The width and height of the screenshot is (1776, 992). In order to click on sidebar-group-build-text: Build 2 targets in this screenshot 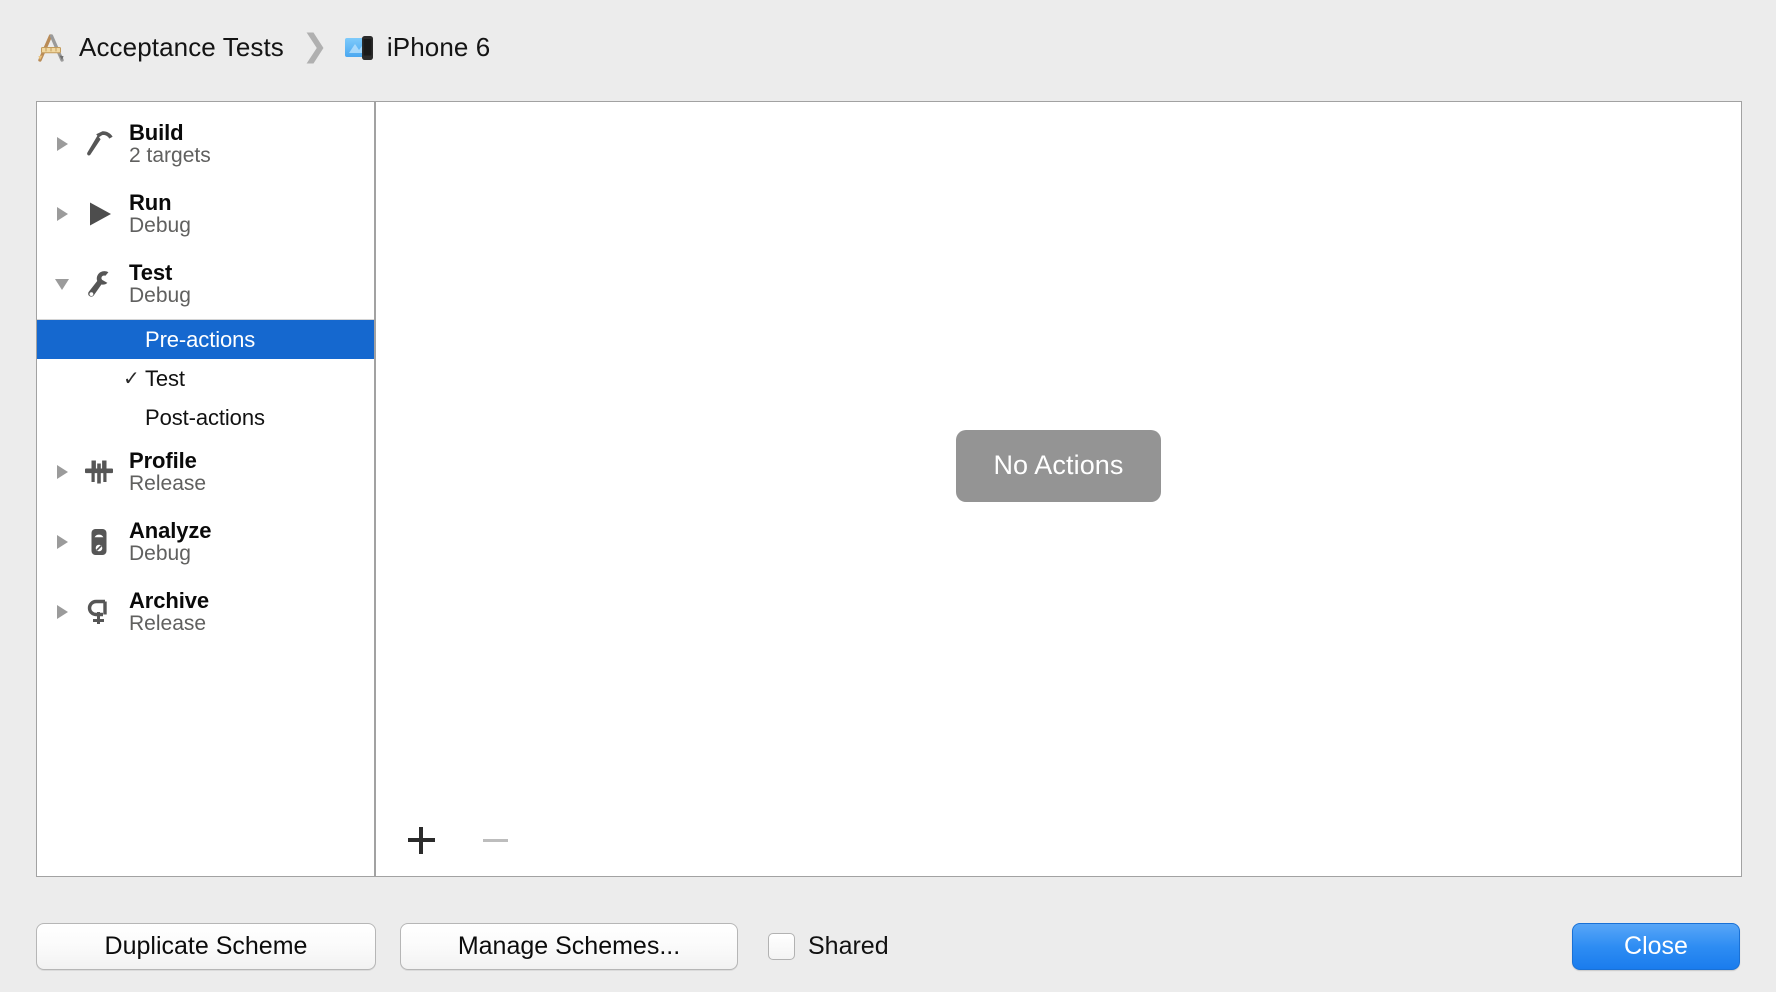, I will do `click(170, 143)`.